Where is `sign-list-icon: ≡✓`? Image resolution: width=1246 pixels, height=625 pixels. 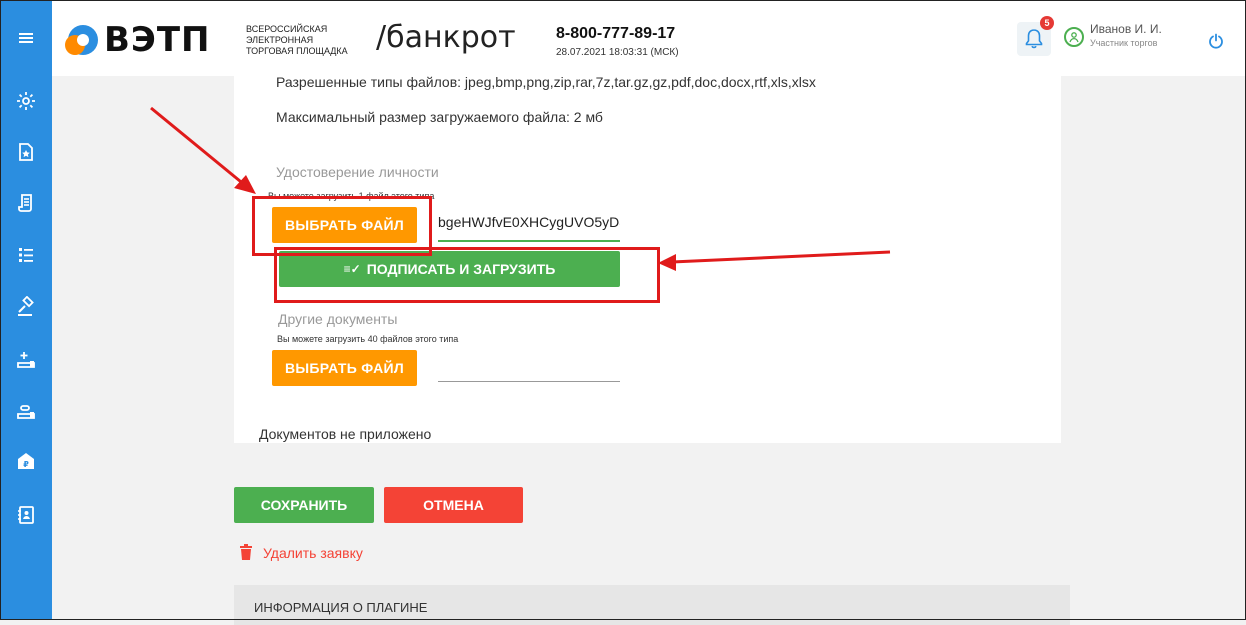 sign-list-icon: ≡✓ is located at coordinates (352, 269).